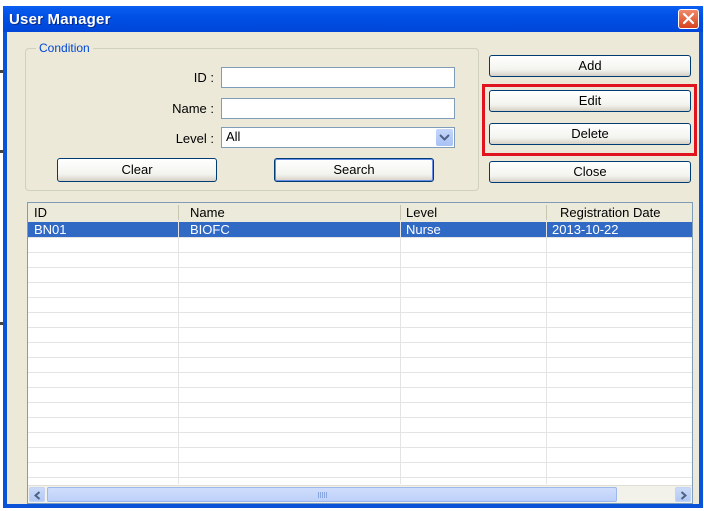 The image size is (704, 511). I want to click on level-dropdown-button, so click(444, 137).